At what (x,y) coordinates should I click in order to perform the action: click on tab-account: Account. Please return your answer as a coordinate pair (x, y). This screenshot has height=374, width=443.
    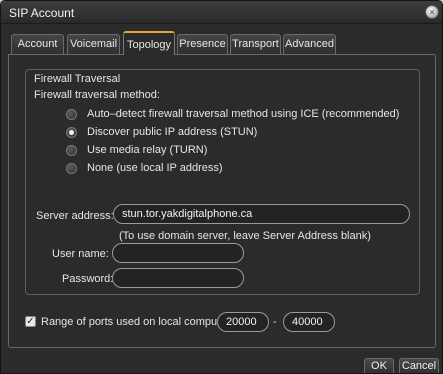
    Looking at the image, I should click on (37, 44).